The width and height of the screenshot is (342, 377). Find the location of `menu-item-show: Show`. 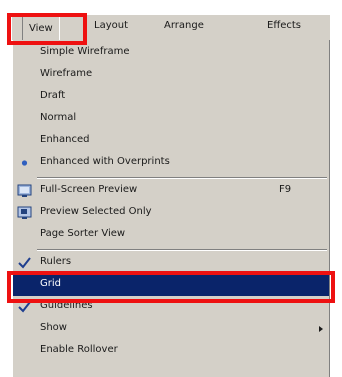

menu-item-show: Show is located at coordinates (171, 329).